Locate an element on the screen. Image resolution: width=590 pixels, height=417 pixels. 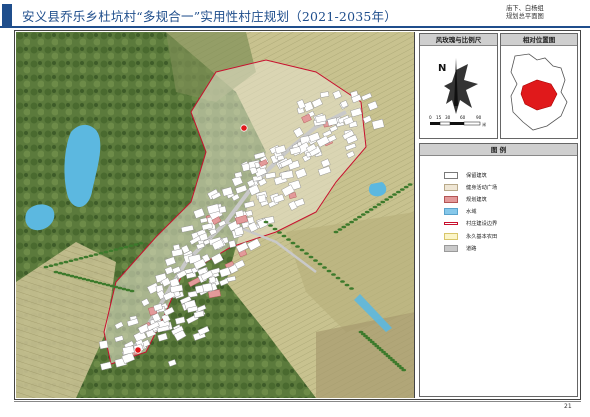
legend-item: 道路 is located at coordinates (470, 248).